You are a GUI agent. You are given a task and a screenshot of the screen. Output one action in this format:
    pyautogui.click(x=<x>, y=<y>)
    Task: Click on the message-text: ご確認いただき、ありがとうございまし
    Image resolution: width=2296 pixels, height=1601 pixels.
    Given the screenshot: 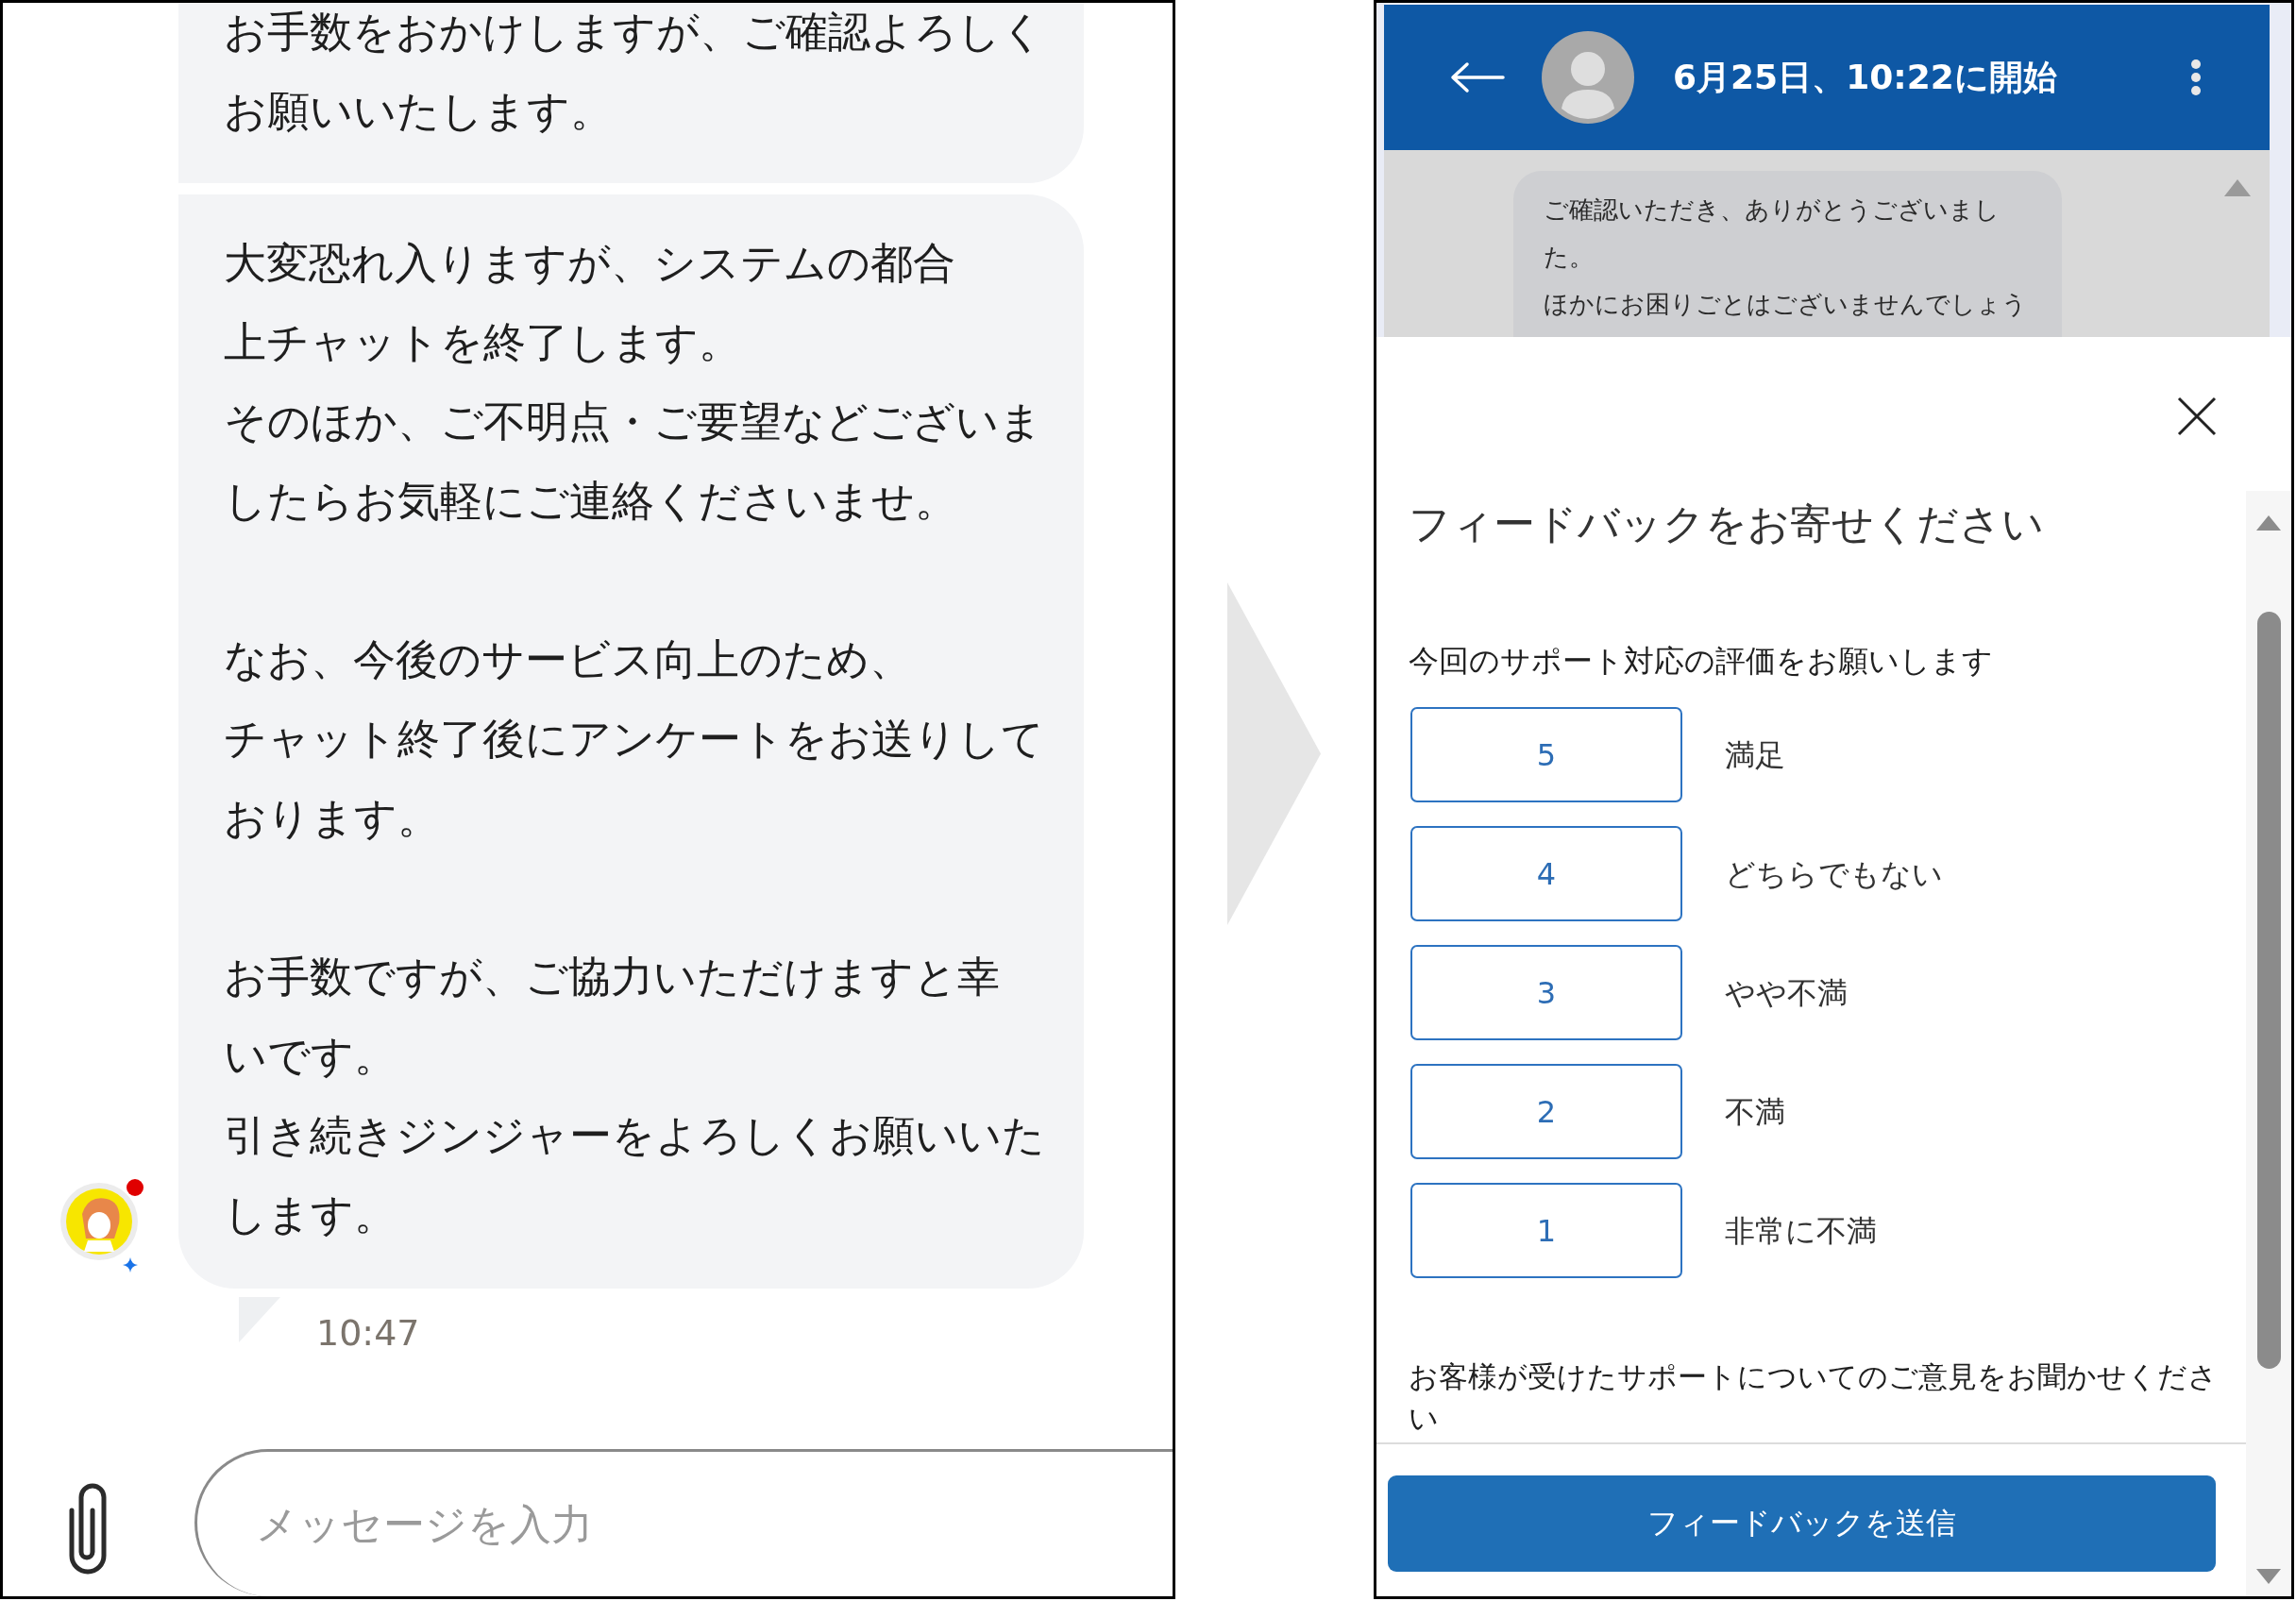 What is the action you would take?
    pyautogui.click(x=1772, y=210)
    